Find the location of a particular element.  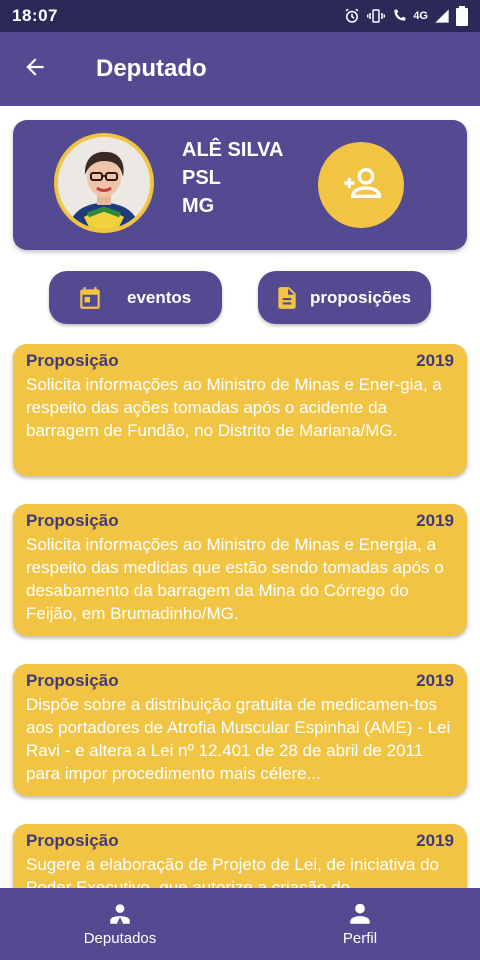

proposicoes-label: proposições is located at coordinates (361, 297).